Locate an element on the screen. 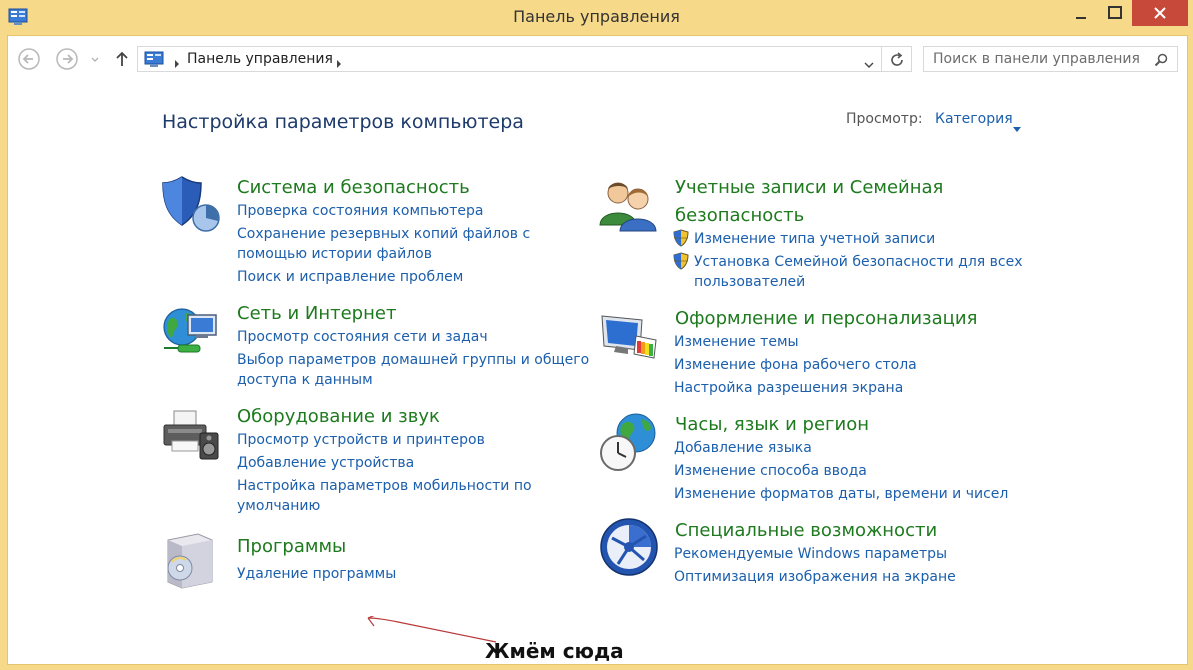 The image size is (1193, 670). link-change-theme: Изменение темы is located at coordinates (736, 342).